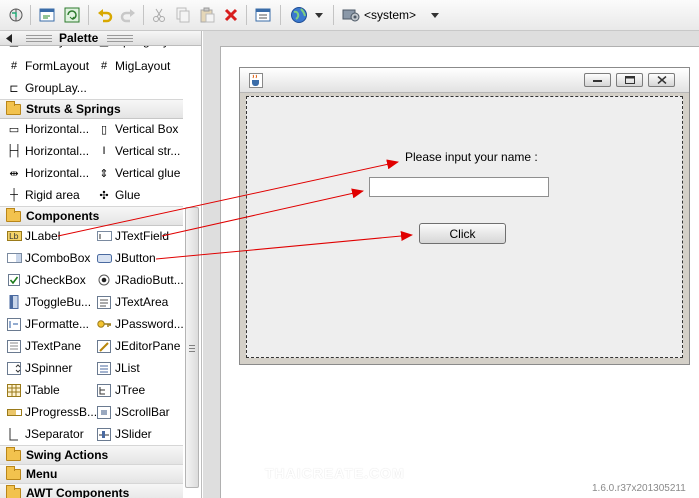  What do you see at coordinates (262, 212) in the screenshot?
I see `arrow-jtextfield-to-textfield` at bounding box center [262, 212].